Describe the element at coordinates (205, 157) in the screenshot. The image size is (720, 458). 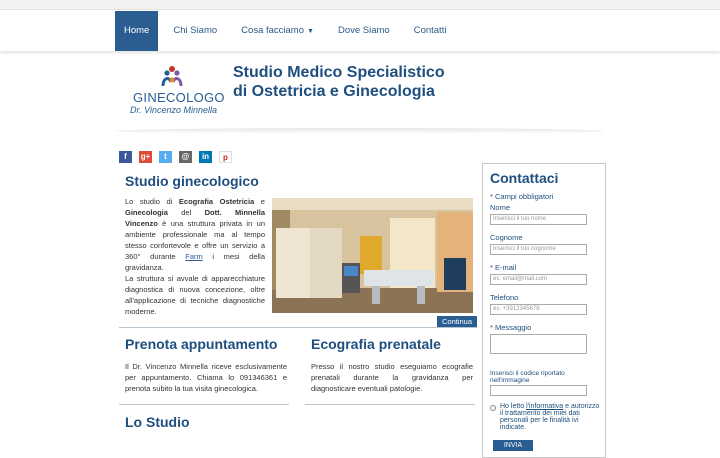
I see `linkedin-icon: in` at that location.